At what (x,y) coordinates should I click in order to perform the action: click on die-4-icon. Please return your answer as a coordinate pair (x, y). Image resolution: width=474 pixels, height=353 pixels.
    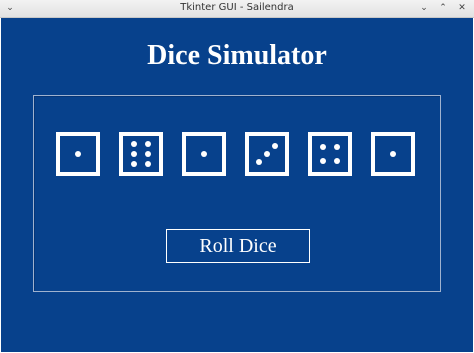
    Looking at the image, I should click on (267, 154).